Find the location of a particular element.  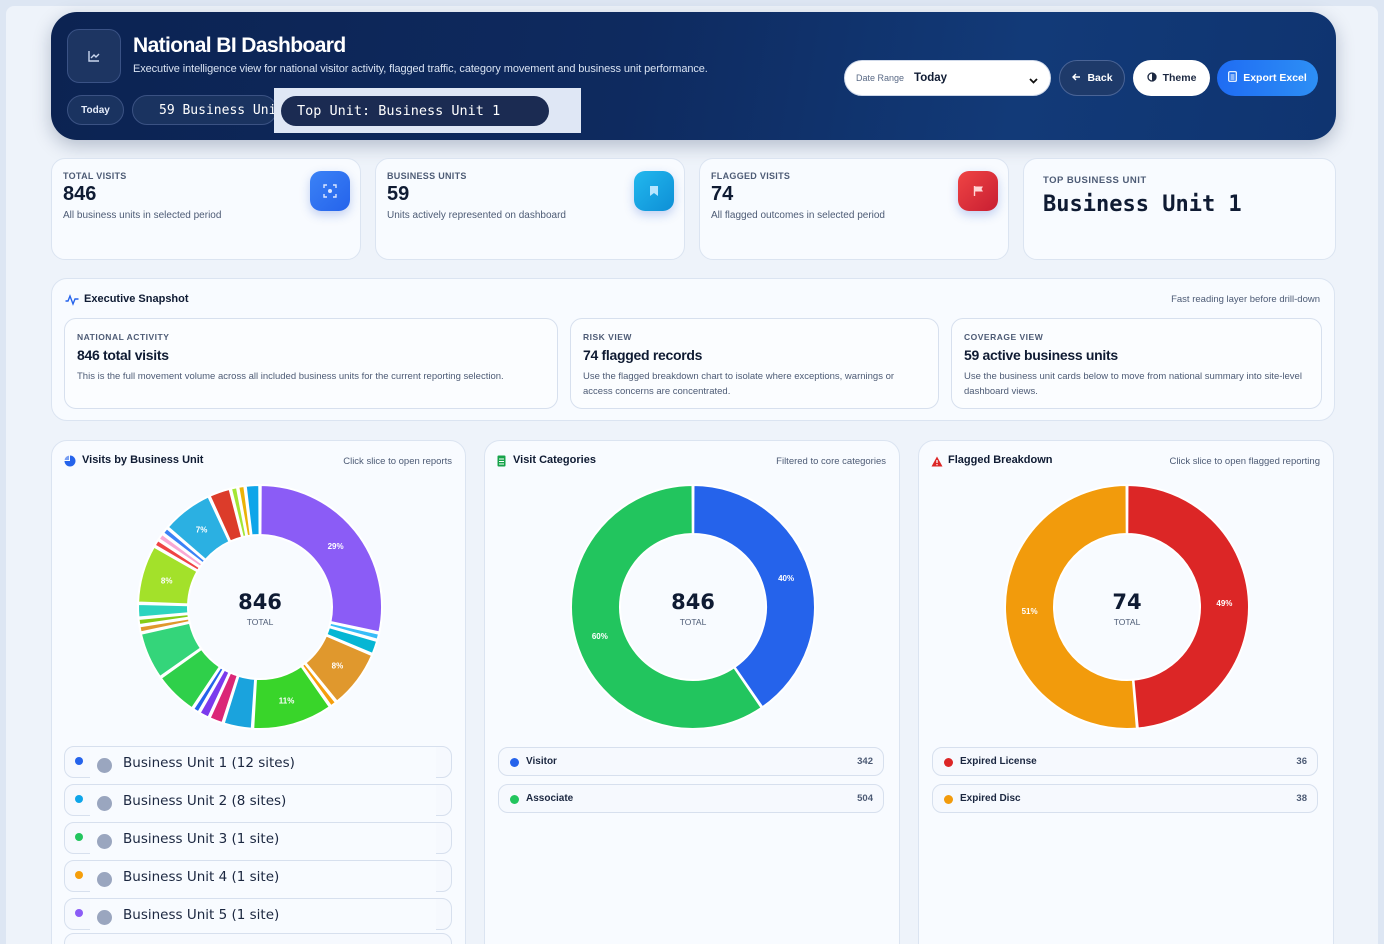

business-unit-row is located at coordinates (258, 938).